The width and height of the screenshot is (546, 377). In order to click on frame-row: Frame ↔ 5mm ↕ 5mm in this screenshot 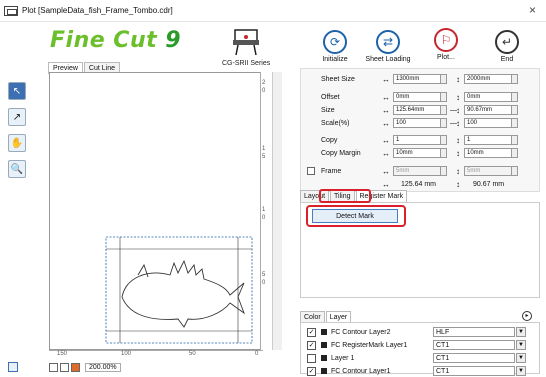, I will do `click(421, 171)`.